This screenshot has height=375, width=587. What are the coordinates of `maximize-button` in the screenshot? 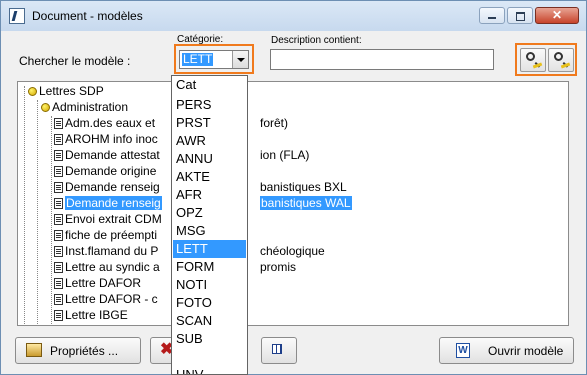 It's located at (520, 15).